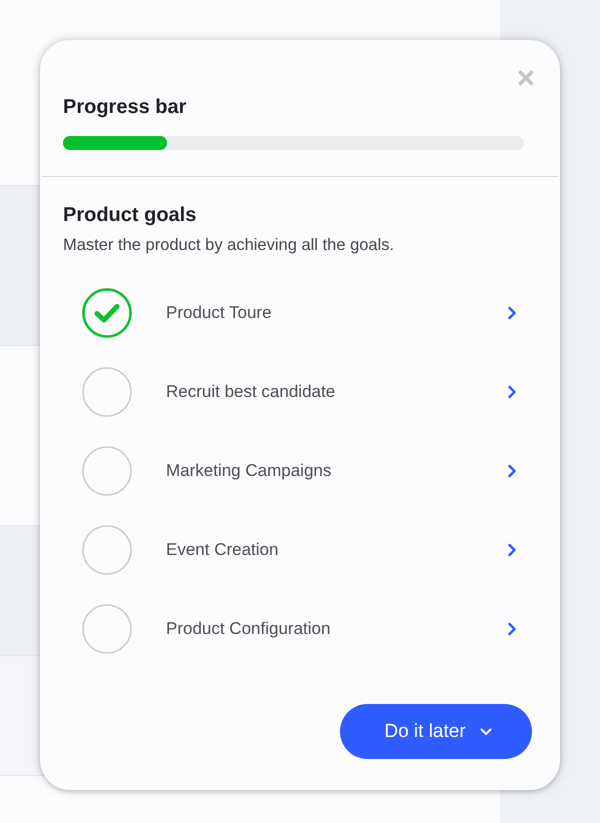 This screenshot has height=823, width=600. Describe the element at coordinates (486, 732) in the screenshot. I see `chevron-down-icon` at that location.